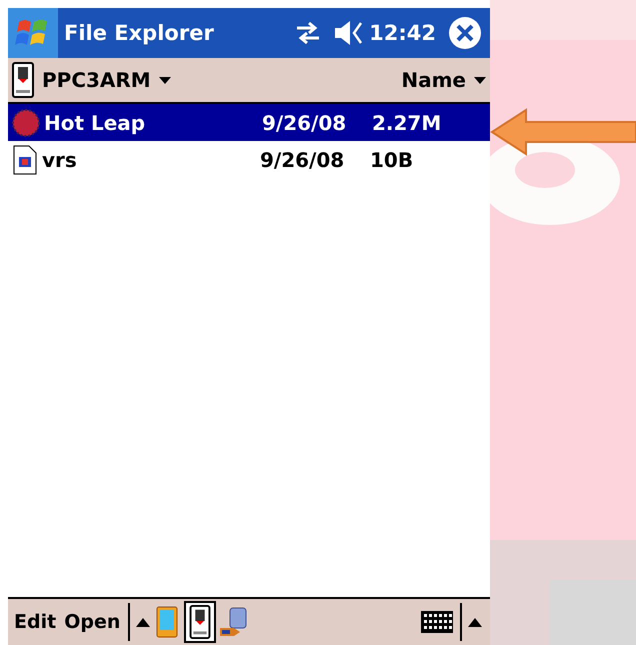  I want to click on file-row: vrs 9/26/08 10B, so click(249, 159).